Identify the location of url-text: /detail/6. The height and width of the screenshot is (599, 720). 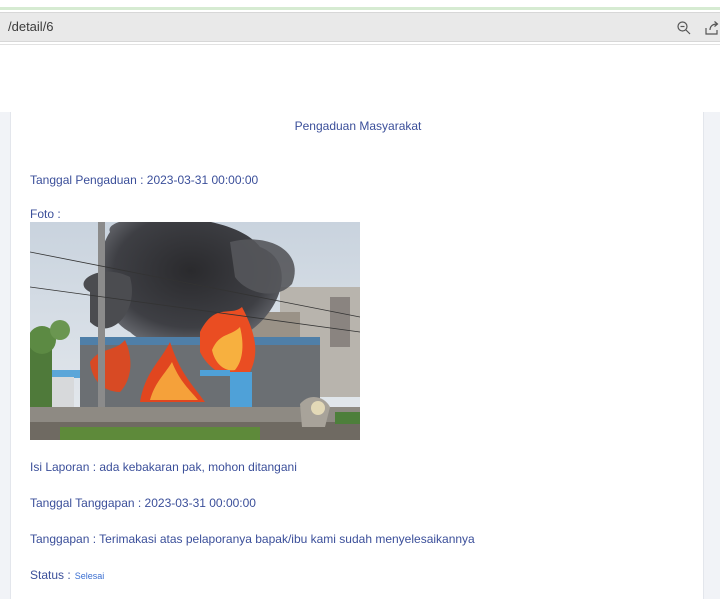
(31, 26).